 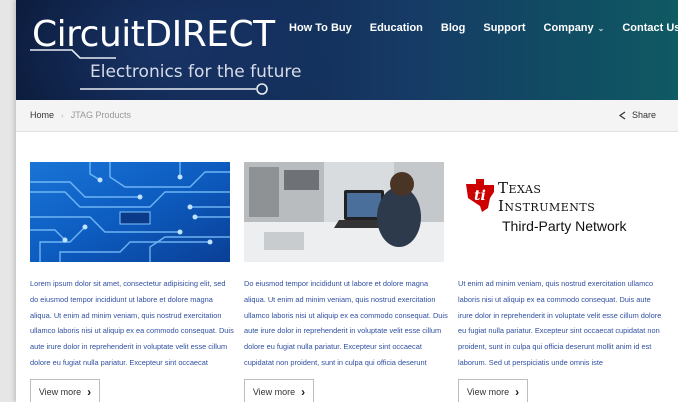 What do you see at coordinates (101, 115) in the screenshot?
I see `breadcrumb-current: JTAG Products` at bounding box center [101, 115].